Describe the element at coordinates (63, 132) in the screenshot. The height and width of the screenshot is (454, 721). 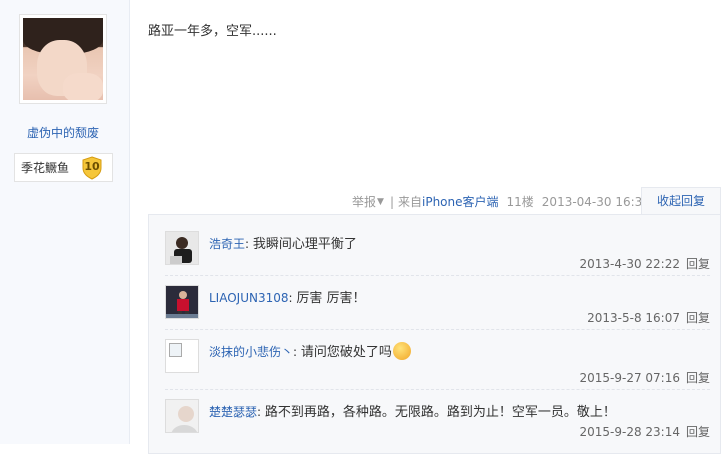
I see `author-name: 虚伪中的颓废` at that location.